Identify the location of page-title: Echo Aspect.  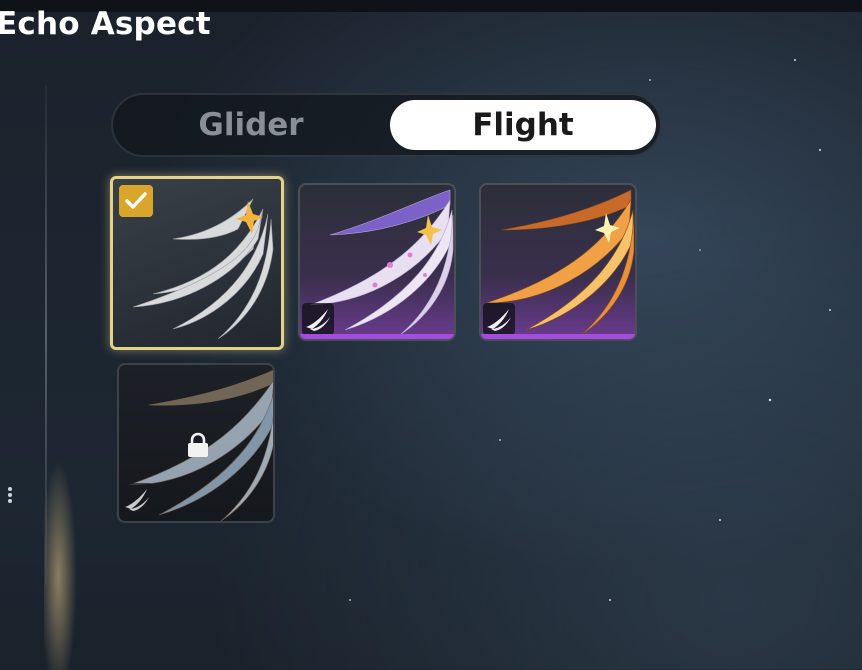
(105, 24).